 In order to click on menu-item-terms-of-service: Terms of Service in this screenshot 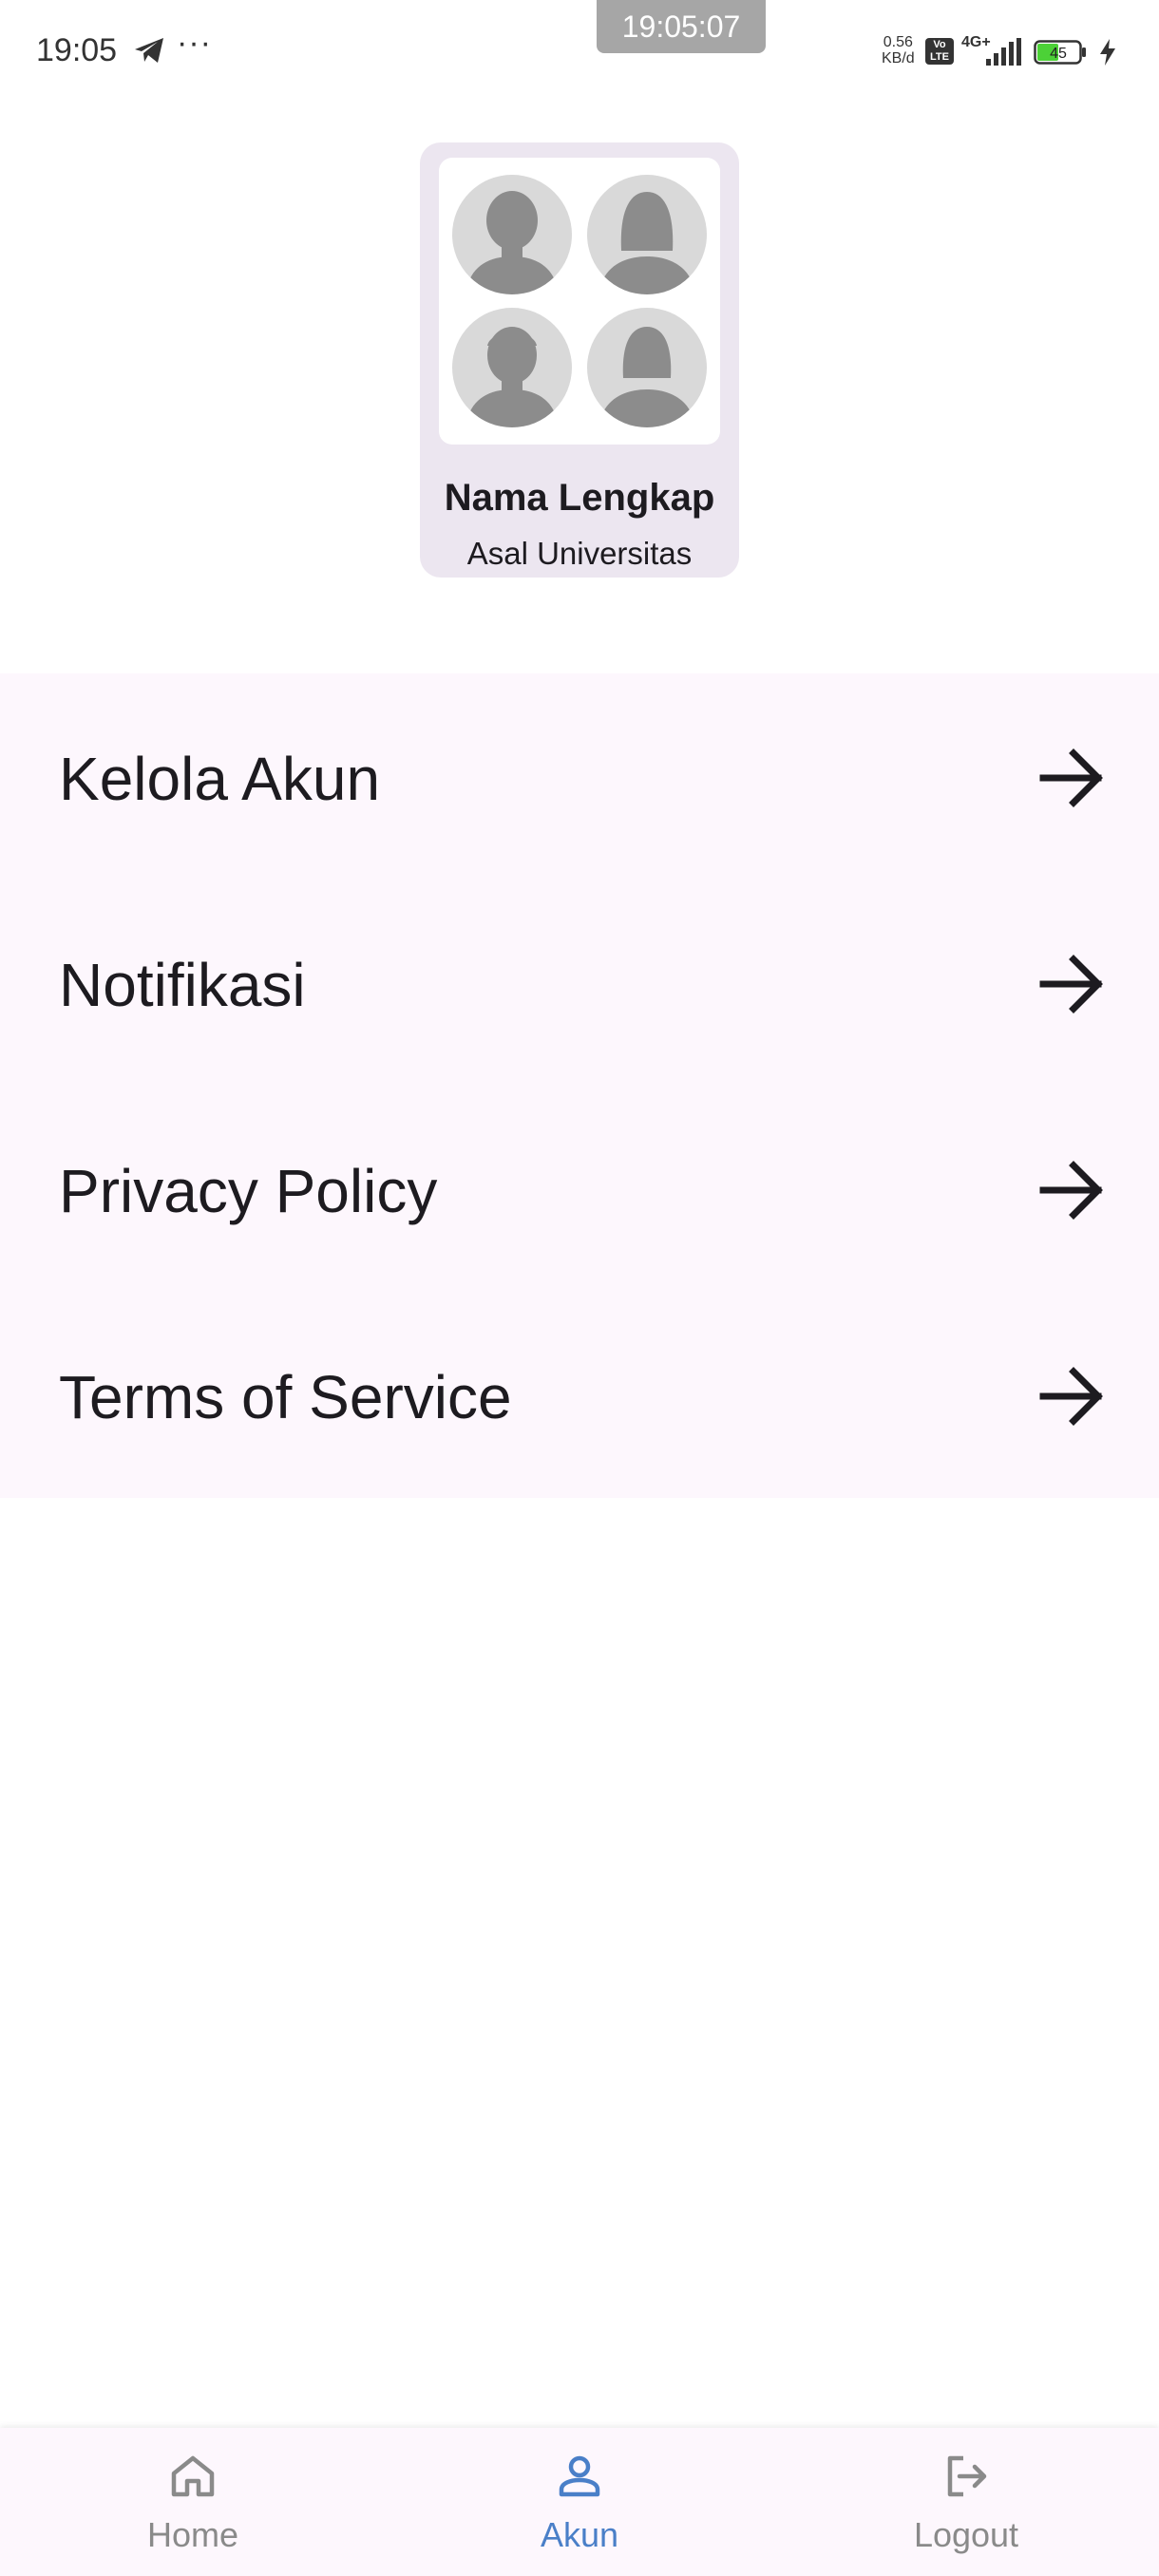, I will do `click(579, 1395)`.